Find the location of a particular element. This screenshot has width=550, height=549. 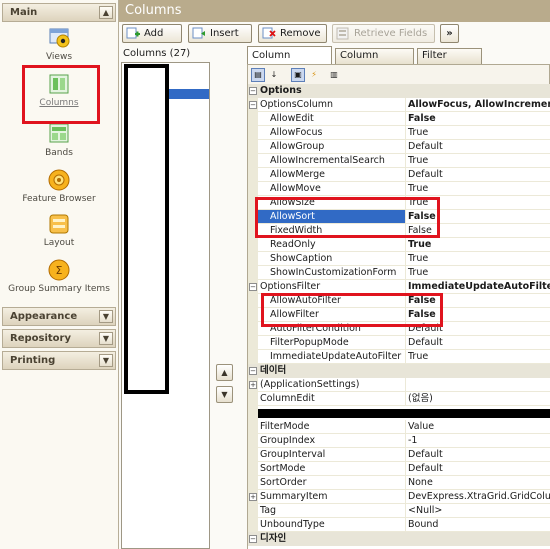

property-row: AllowFilter False is located at coordinates (399, 315).